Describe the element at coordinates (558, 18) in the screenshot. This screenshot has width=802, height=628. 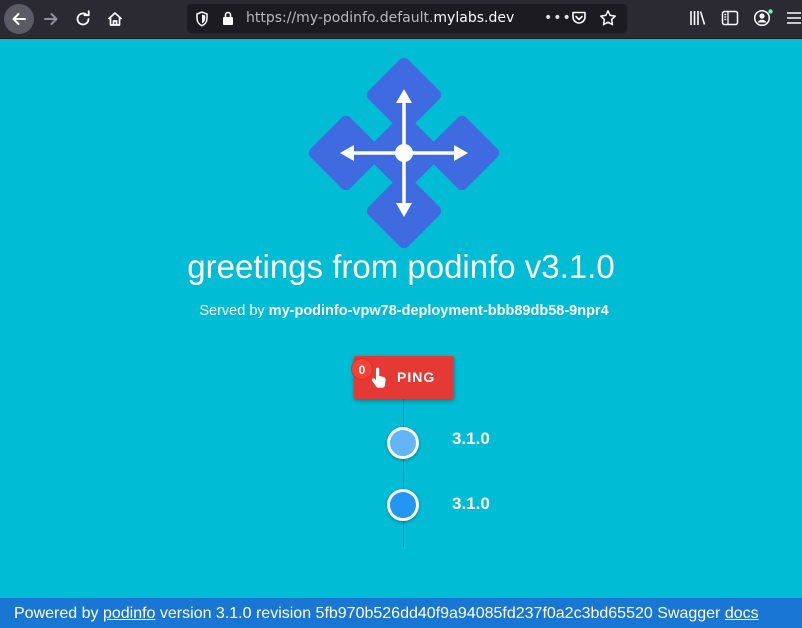
I see `page-actions-more-icon: •••` at that location.